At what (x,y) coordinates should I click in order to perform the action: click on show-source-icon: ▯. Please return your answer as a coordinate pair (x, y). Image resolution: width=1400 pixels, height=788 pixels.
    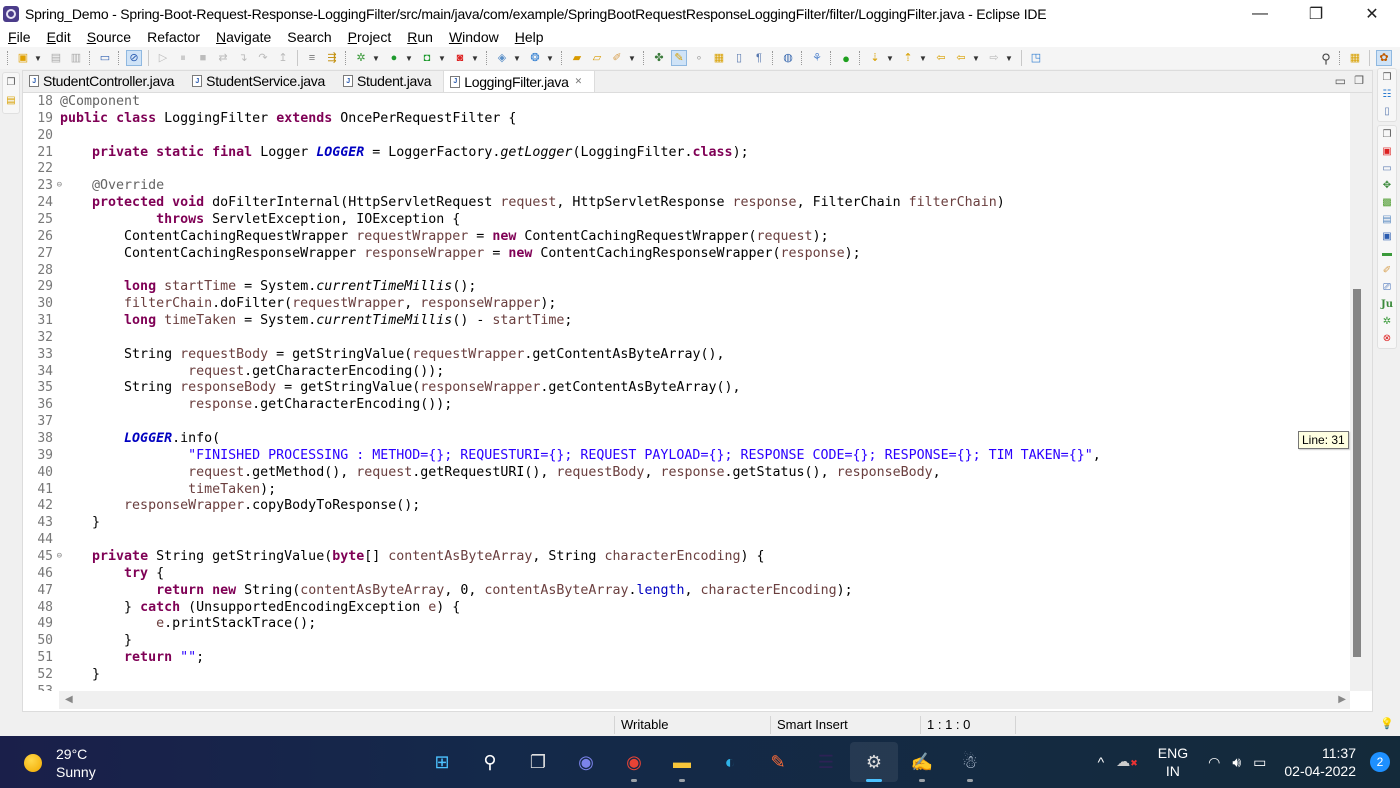
    Looking at the image, I should click on (739, 58).